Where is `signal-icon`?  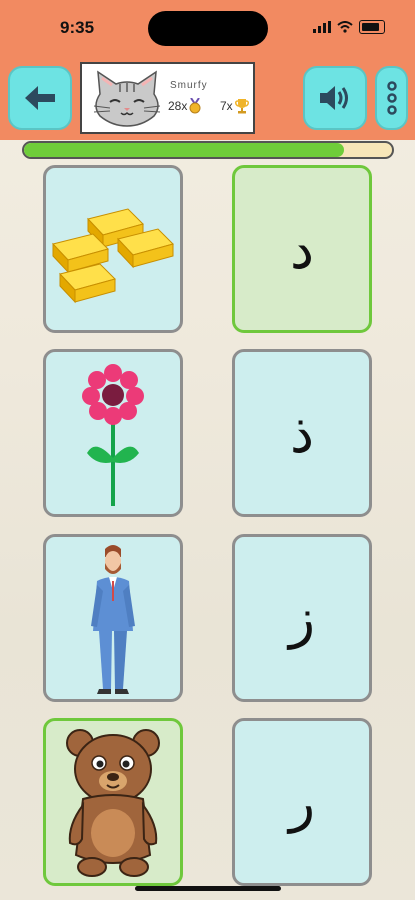 signal-icon is located at coordinates (322, 27).